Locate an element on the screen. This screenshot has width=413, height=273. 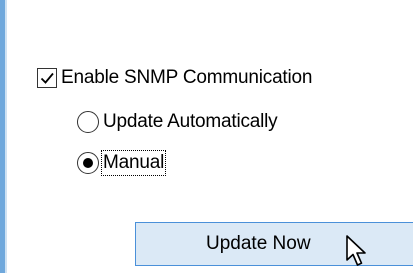
mouse-pointer-icon is located at coordinates (356, 250).